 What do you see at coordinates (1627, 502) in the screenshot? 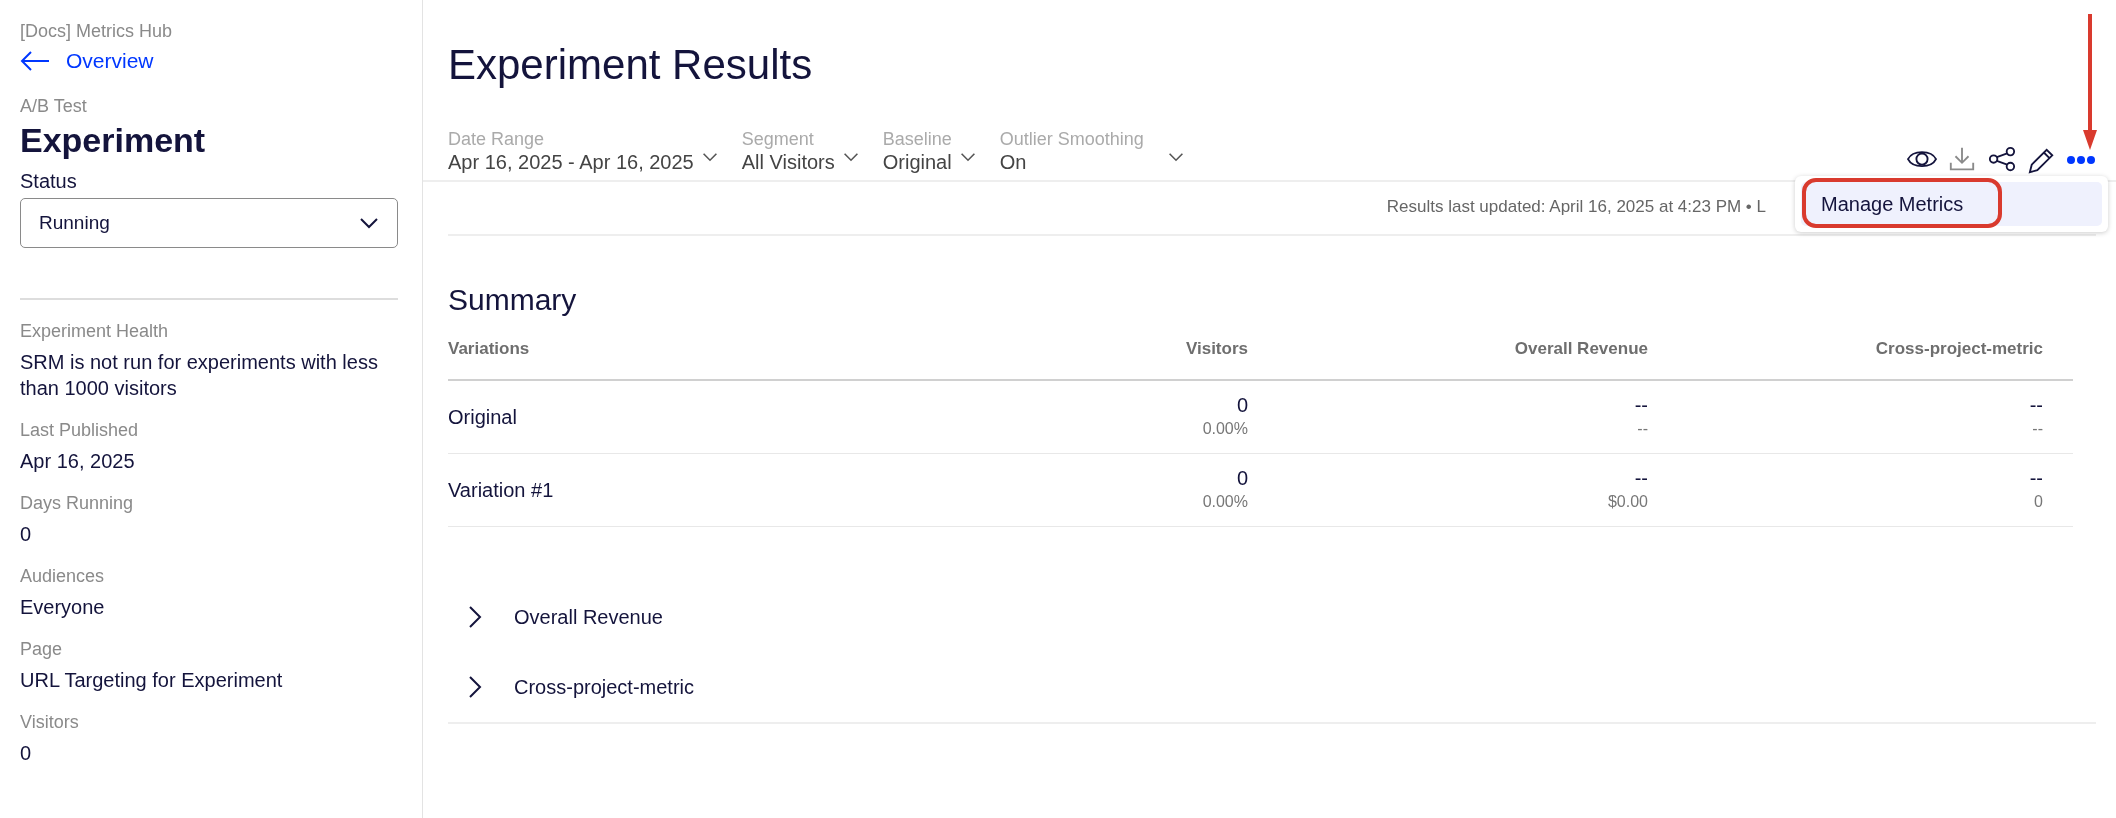
I see `metric-subvalue: $0.00` at bounding box center [1627, 502].